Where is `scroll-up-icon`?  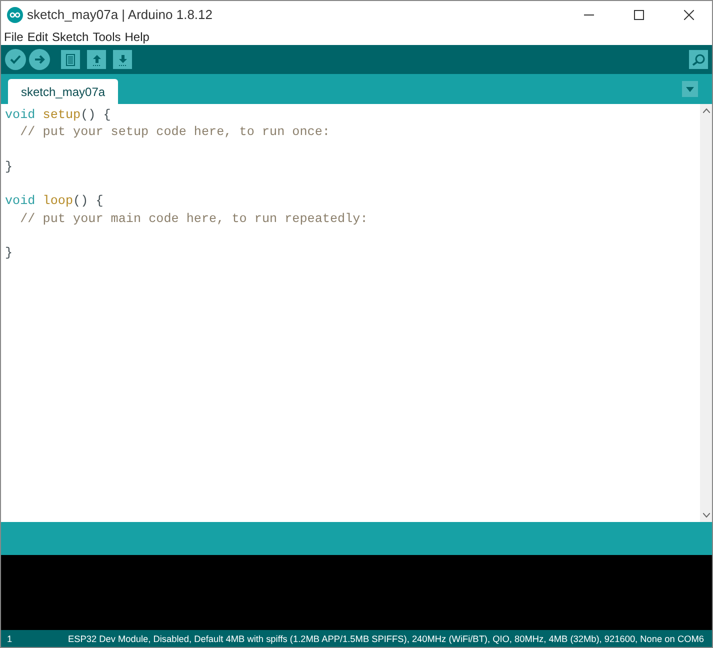 scroll-up-icon is located at coordinates (706, 110).